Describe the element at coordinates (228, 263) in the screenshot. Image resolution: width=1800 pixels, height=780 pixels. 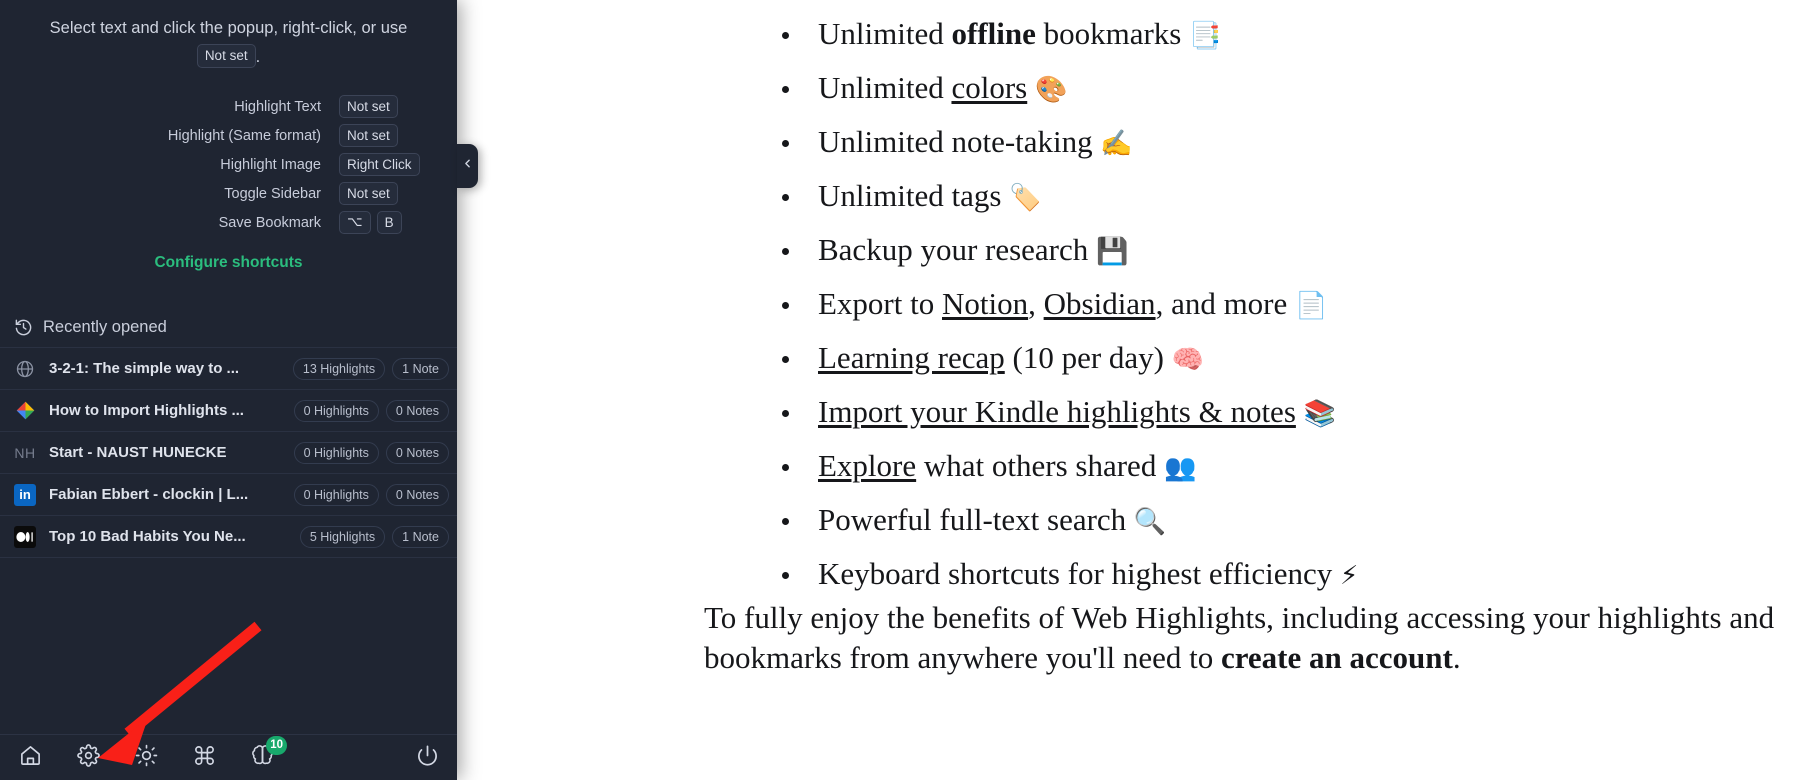
I see `configure-shortcuts-link: Configure shortcuts` at that location.